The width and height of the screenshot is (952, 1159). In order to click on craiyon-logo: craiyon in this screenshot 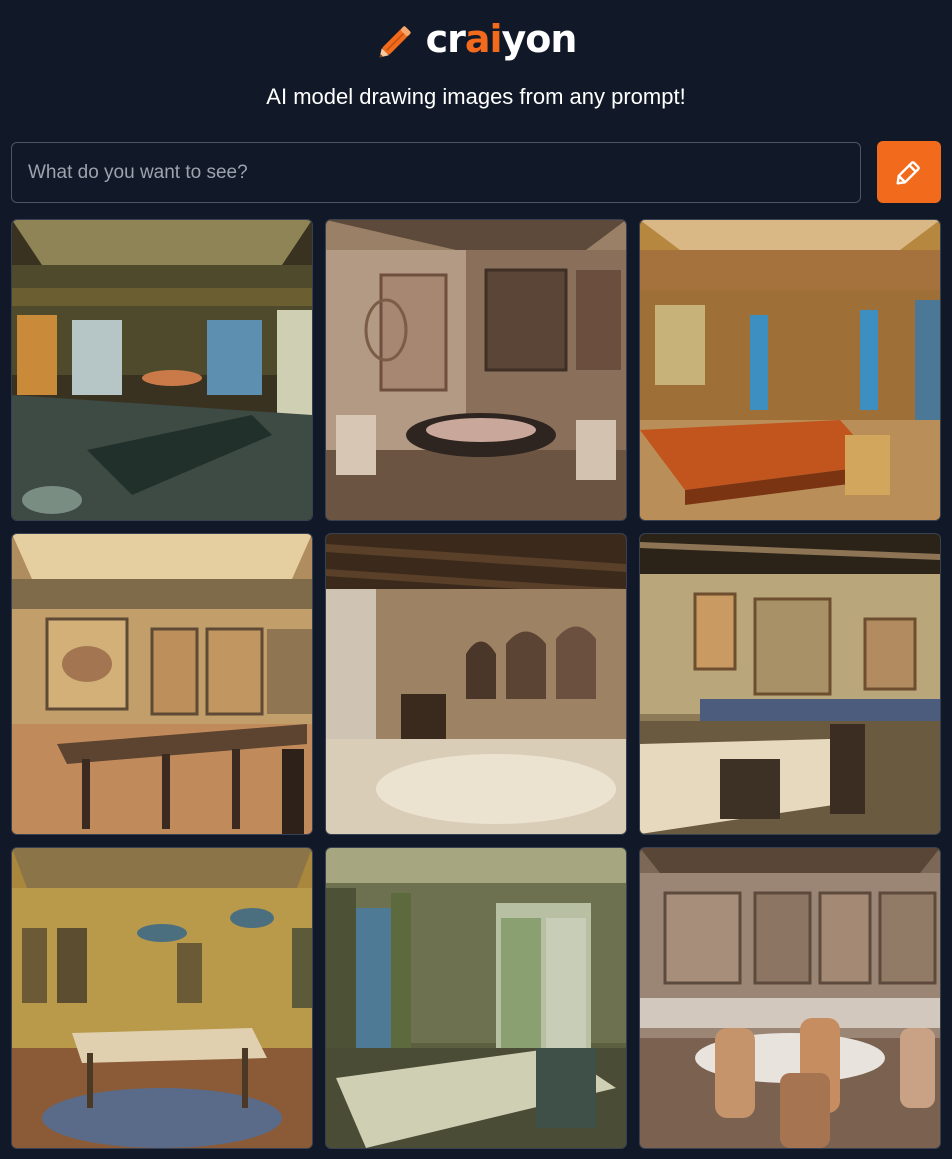, I will do `click(476, 39)`.